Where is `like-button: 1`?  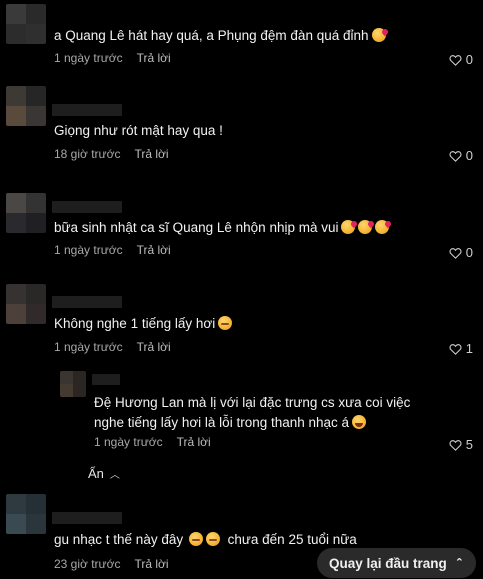 like-button: 1 is located at coordinates (461, 348).